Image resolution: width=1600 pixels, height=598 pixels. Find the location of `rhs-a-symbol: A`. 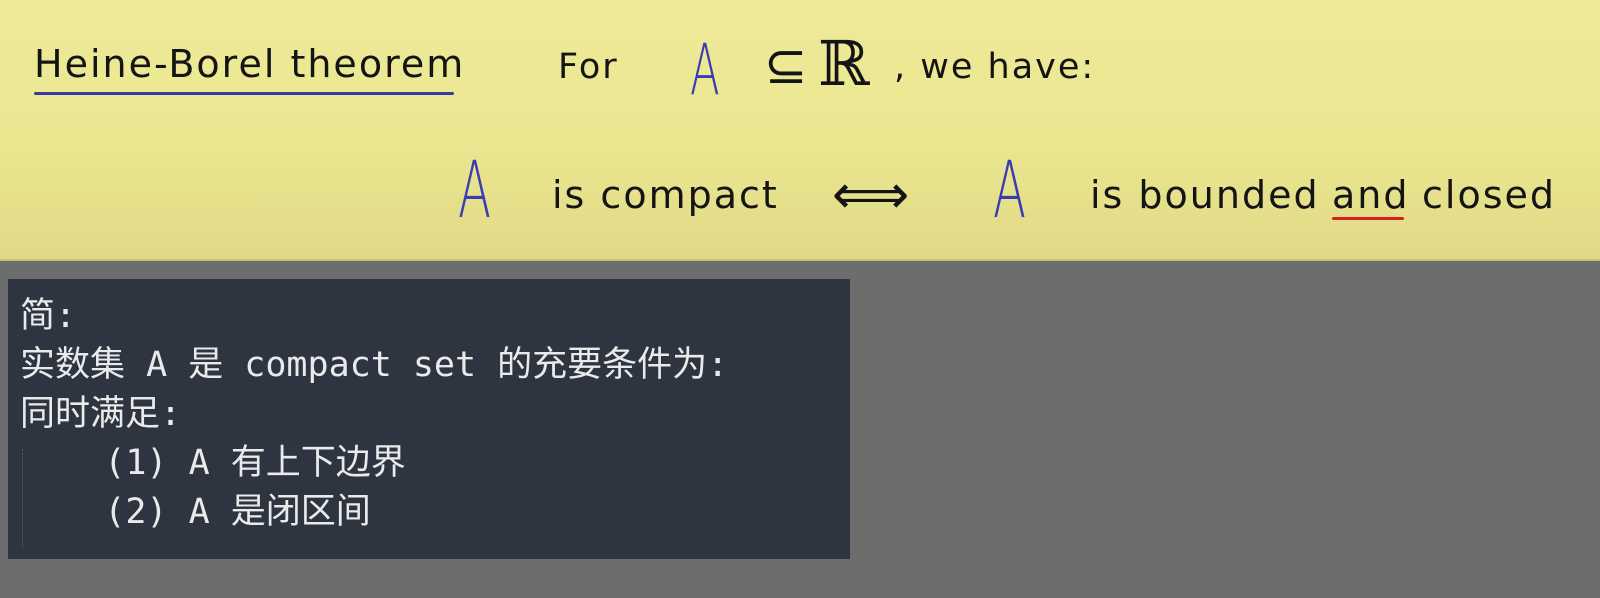

rhs-a-symbol: A is located at coordinates (1010, 191).